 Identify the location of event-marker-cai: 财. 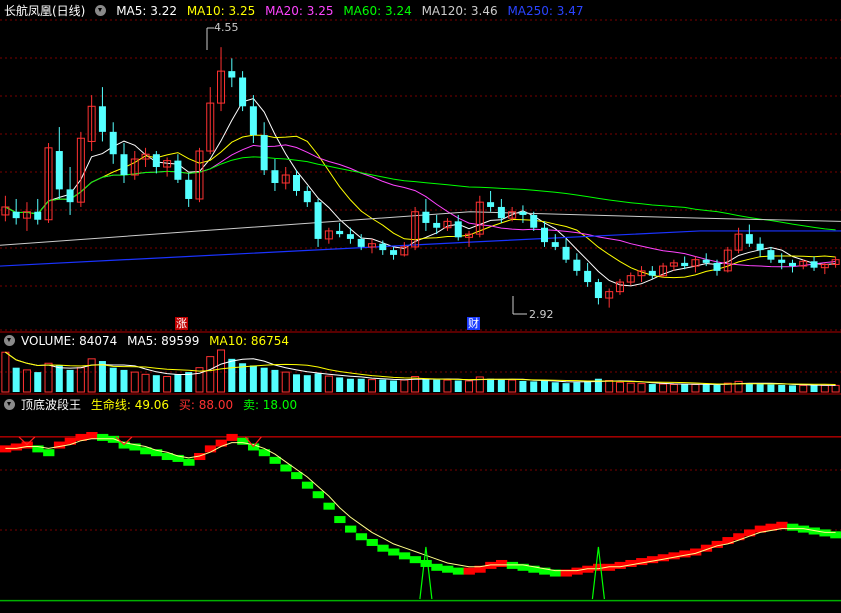
(473, 323).